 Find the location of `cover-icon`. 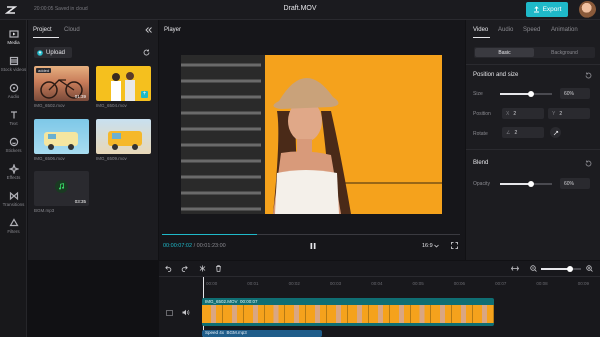

cover-icon is located at coordinates (169, 313).